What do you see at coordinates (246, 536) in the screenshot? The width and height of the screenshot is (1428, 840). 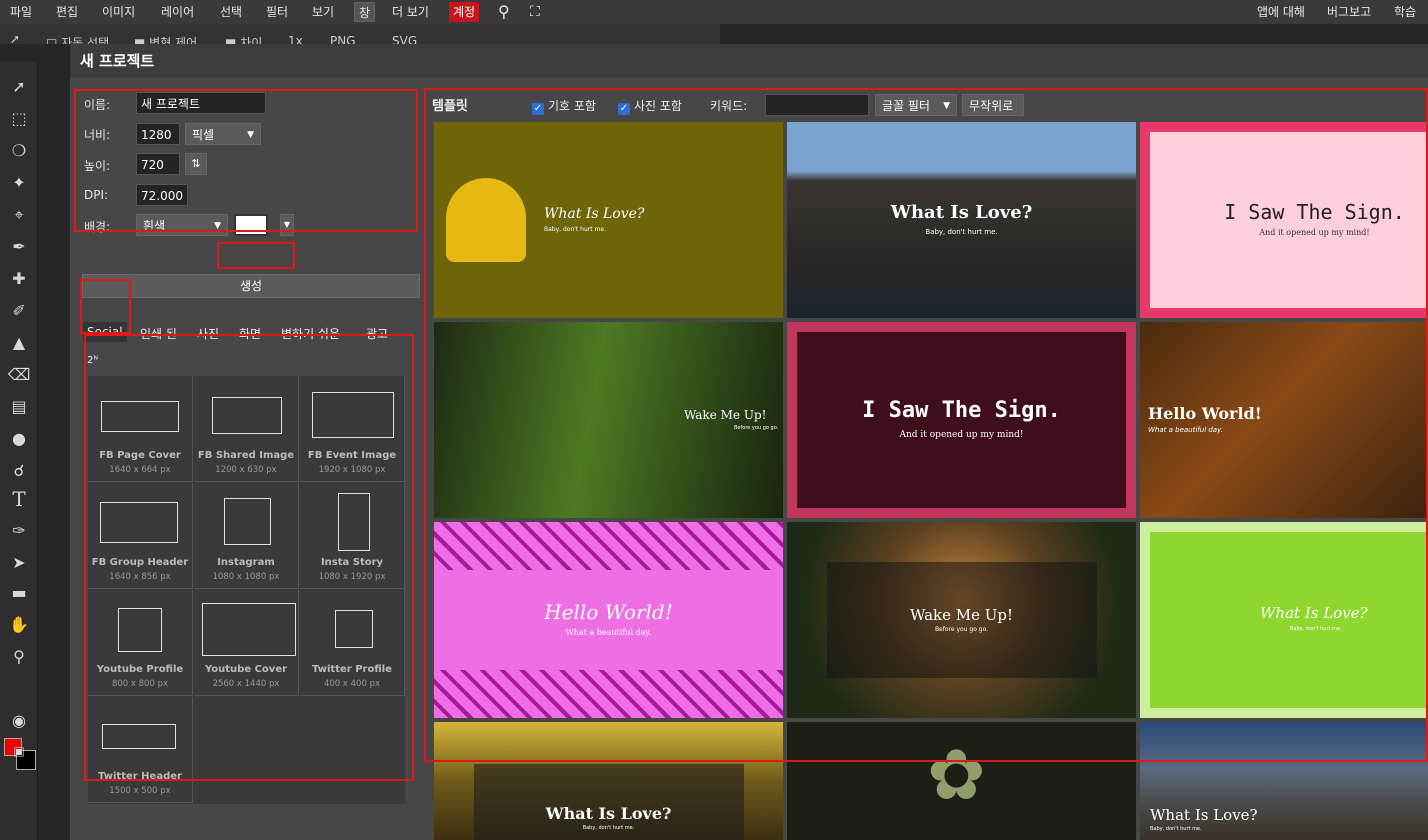 I see `preset-instagram: Instagram 1080 x 1080 px` at bounding box center [246, 536].